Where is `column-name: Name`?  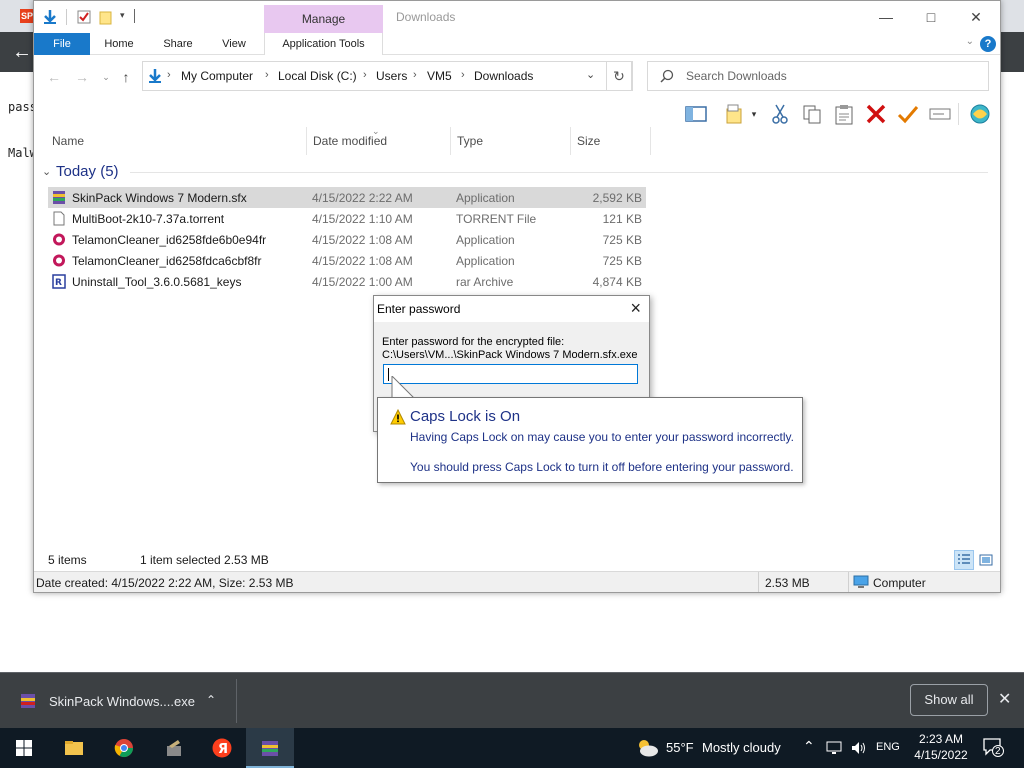
column-name: Name is located at coordinates (68, 141).